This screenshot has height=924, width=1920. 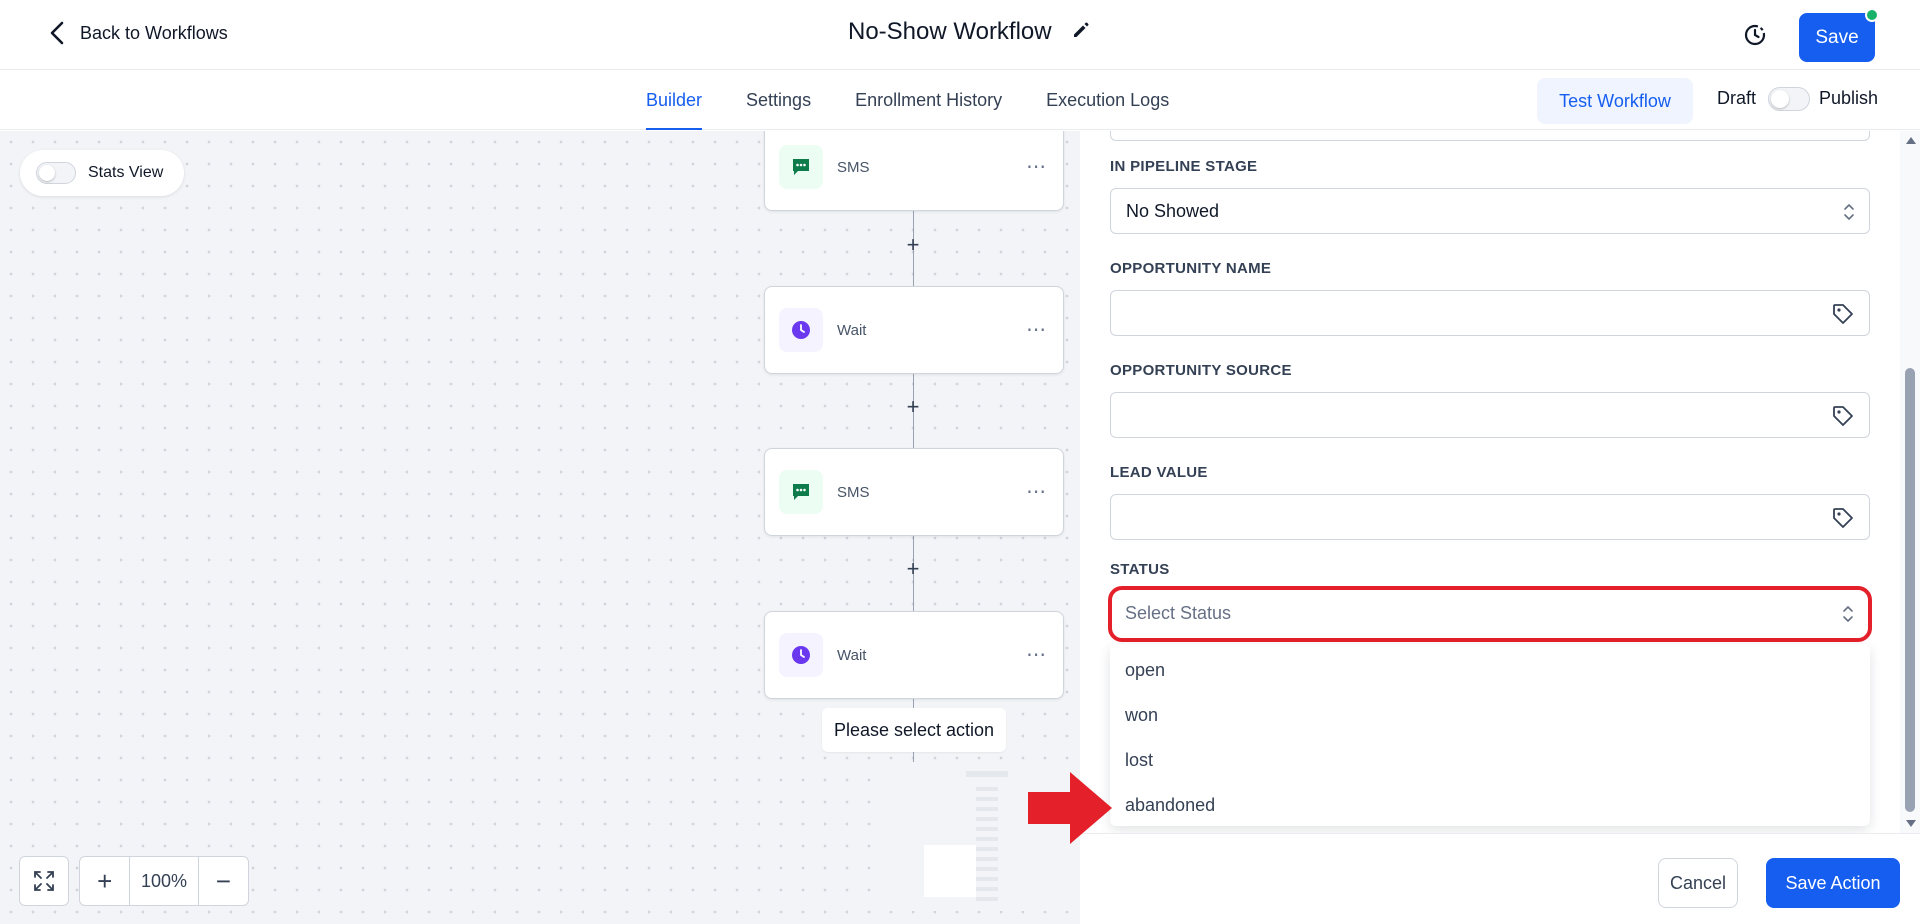 I want to click on zoom-controls: + 100% −, so click(x=164, y=881).